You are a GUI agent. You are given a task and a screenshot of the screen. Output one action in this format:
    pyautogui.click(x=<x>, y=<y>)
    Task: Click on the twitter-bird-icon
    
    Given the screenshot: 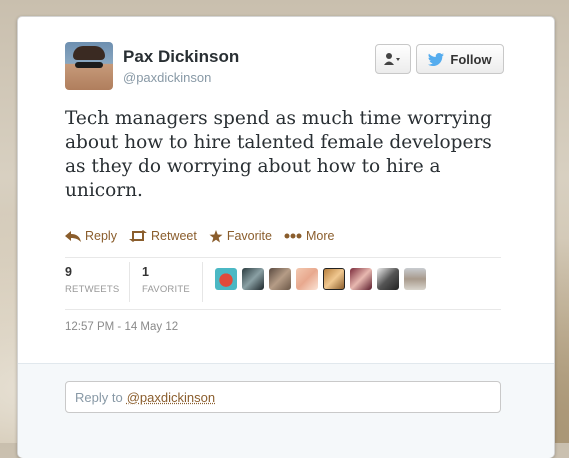 What is the action you would take?
    pyautogui.click(x=436, y=59)
    